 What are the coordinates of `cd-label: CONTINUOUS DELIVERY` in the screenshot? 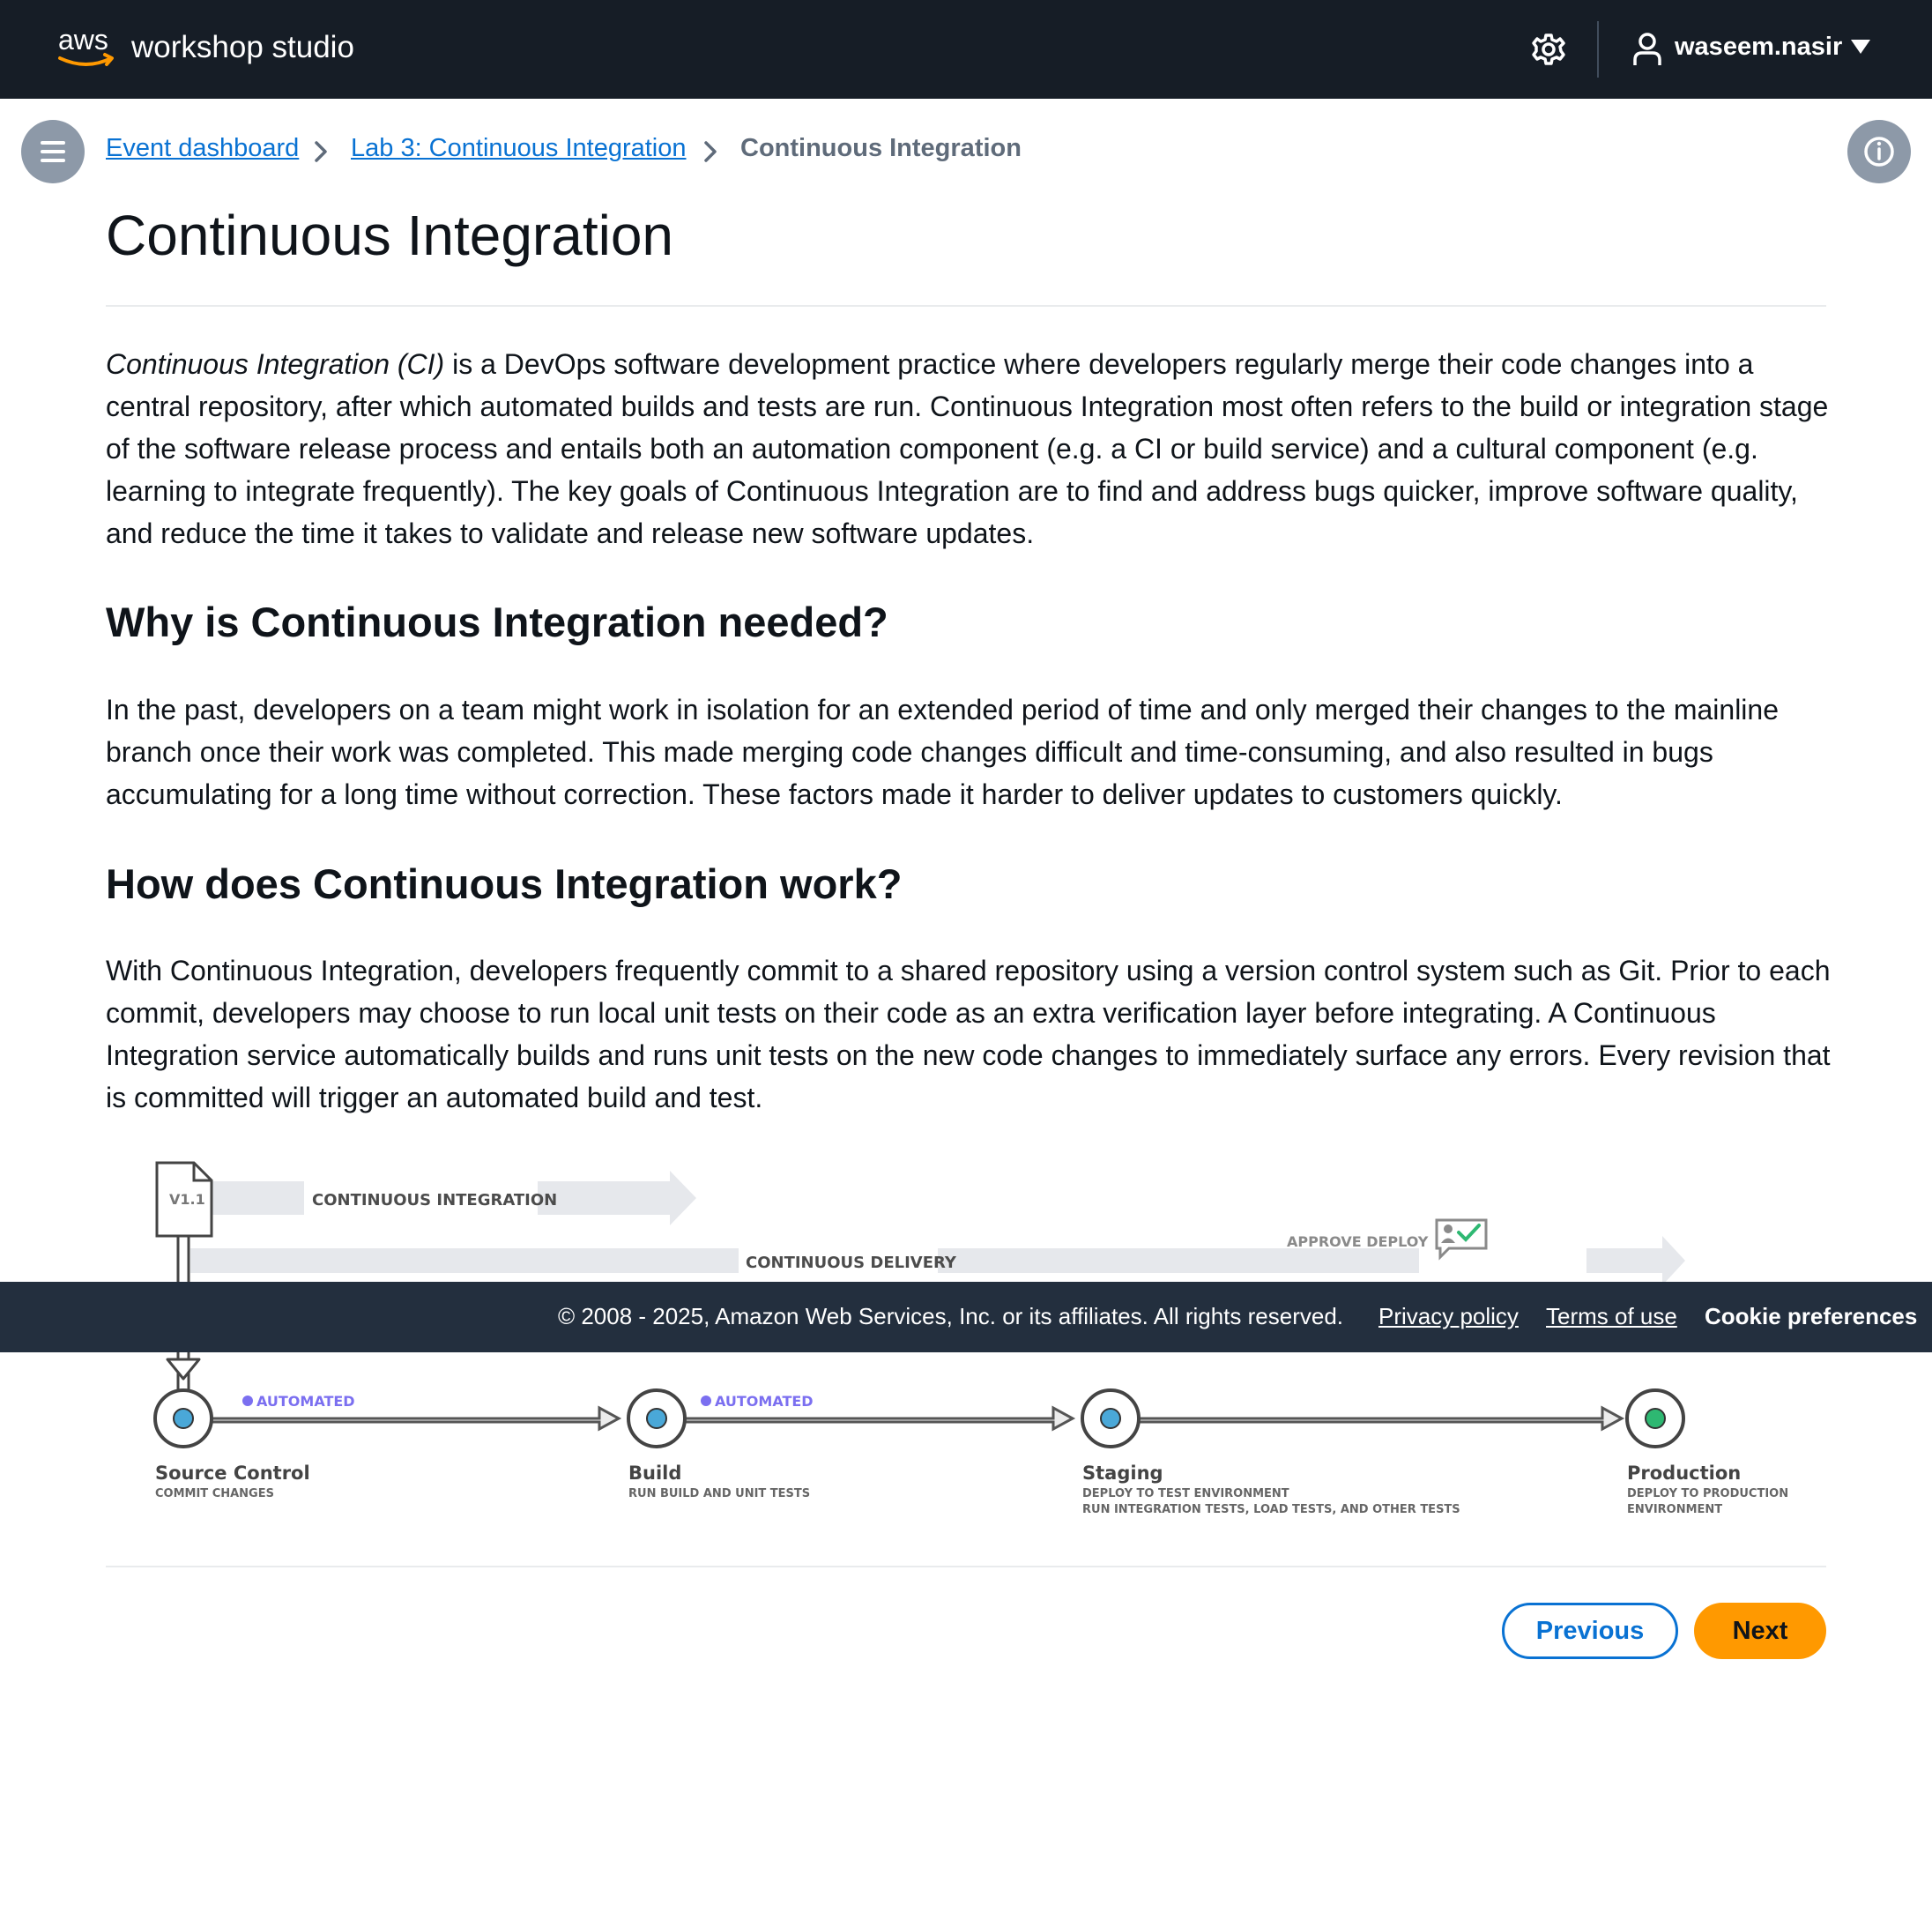 It's located at (851, 1263).